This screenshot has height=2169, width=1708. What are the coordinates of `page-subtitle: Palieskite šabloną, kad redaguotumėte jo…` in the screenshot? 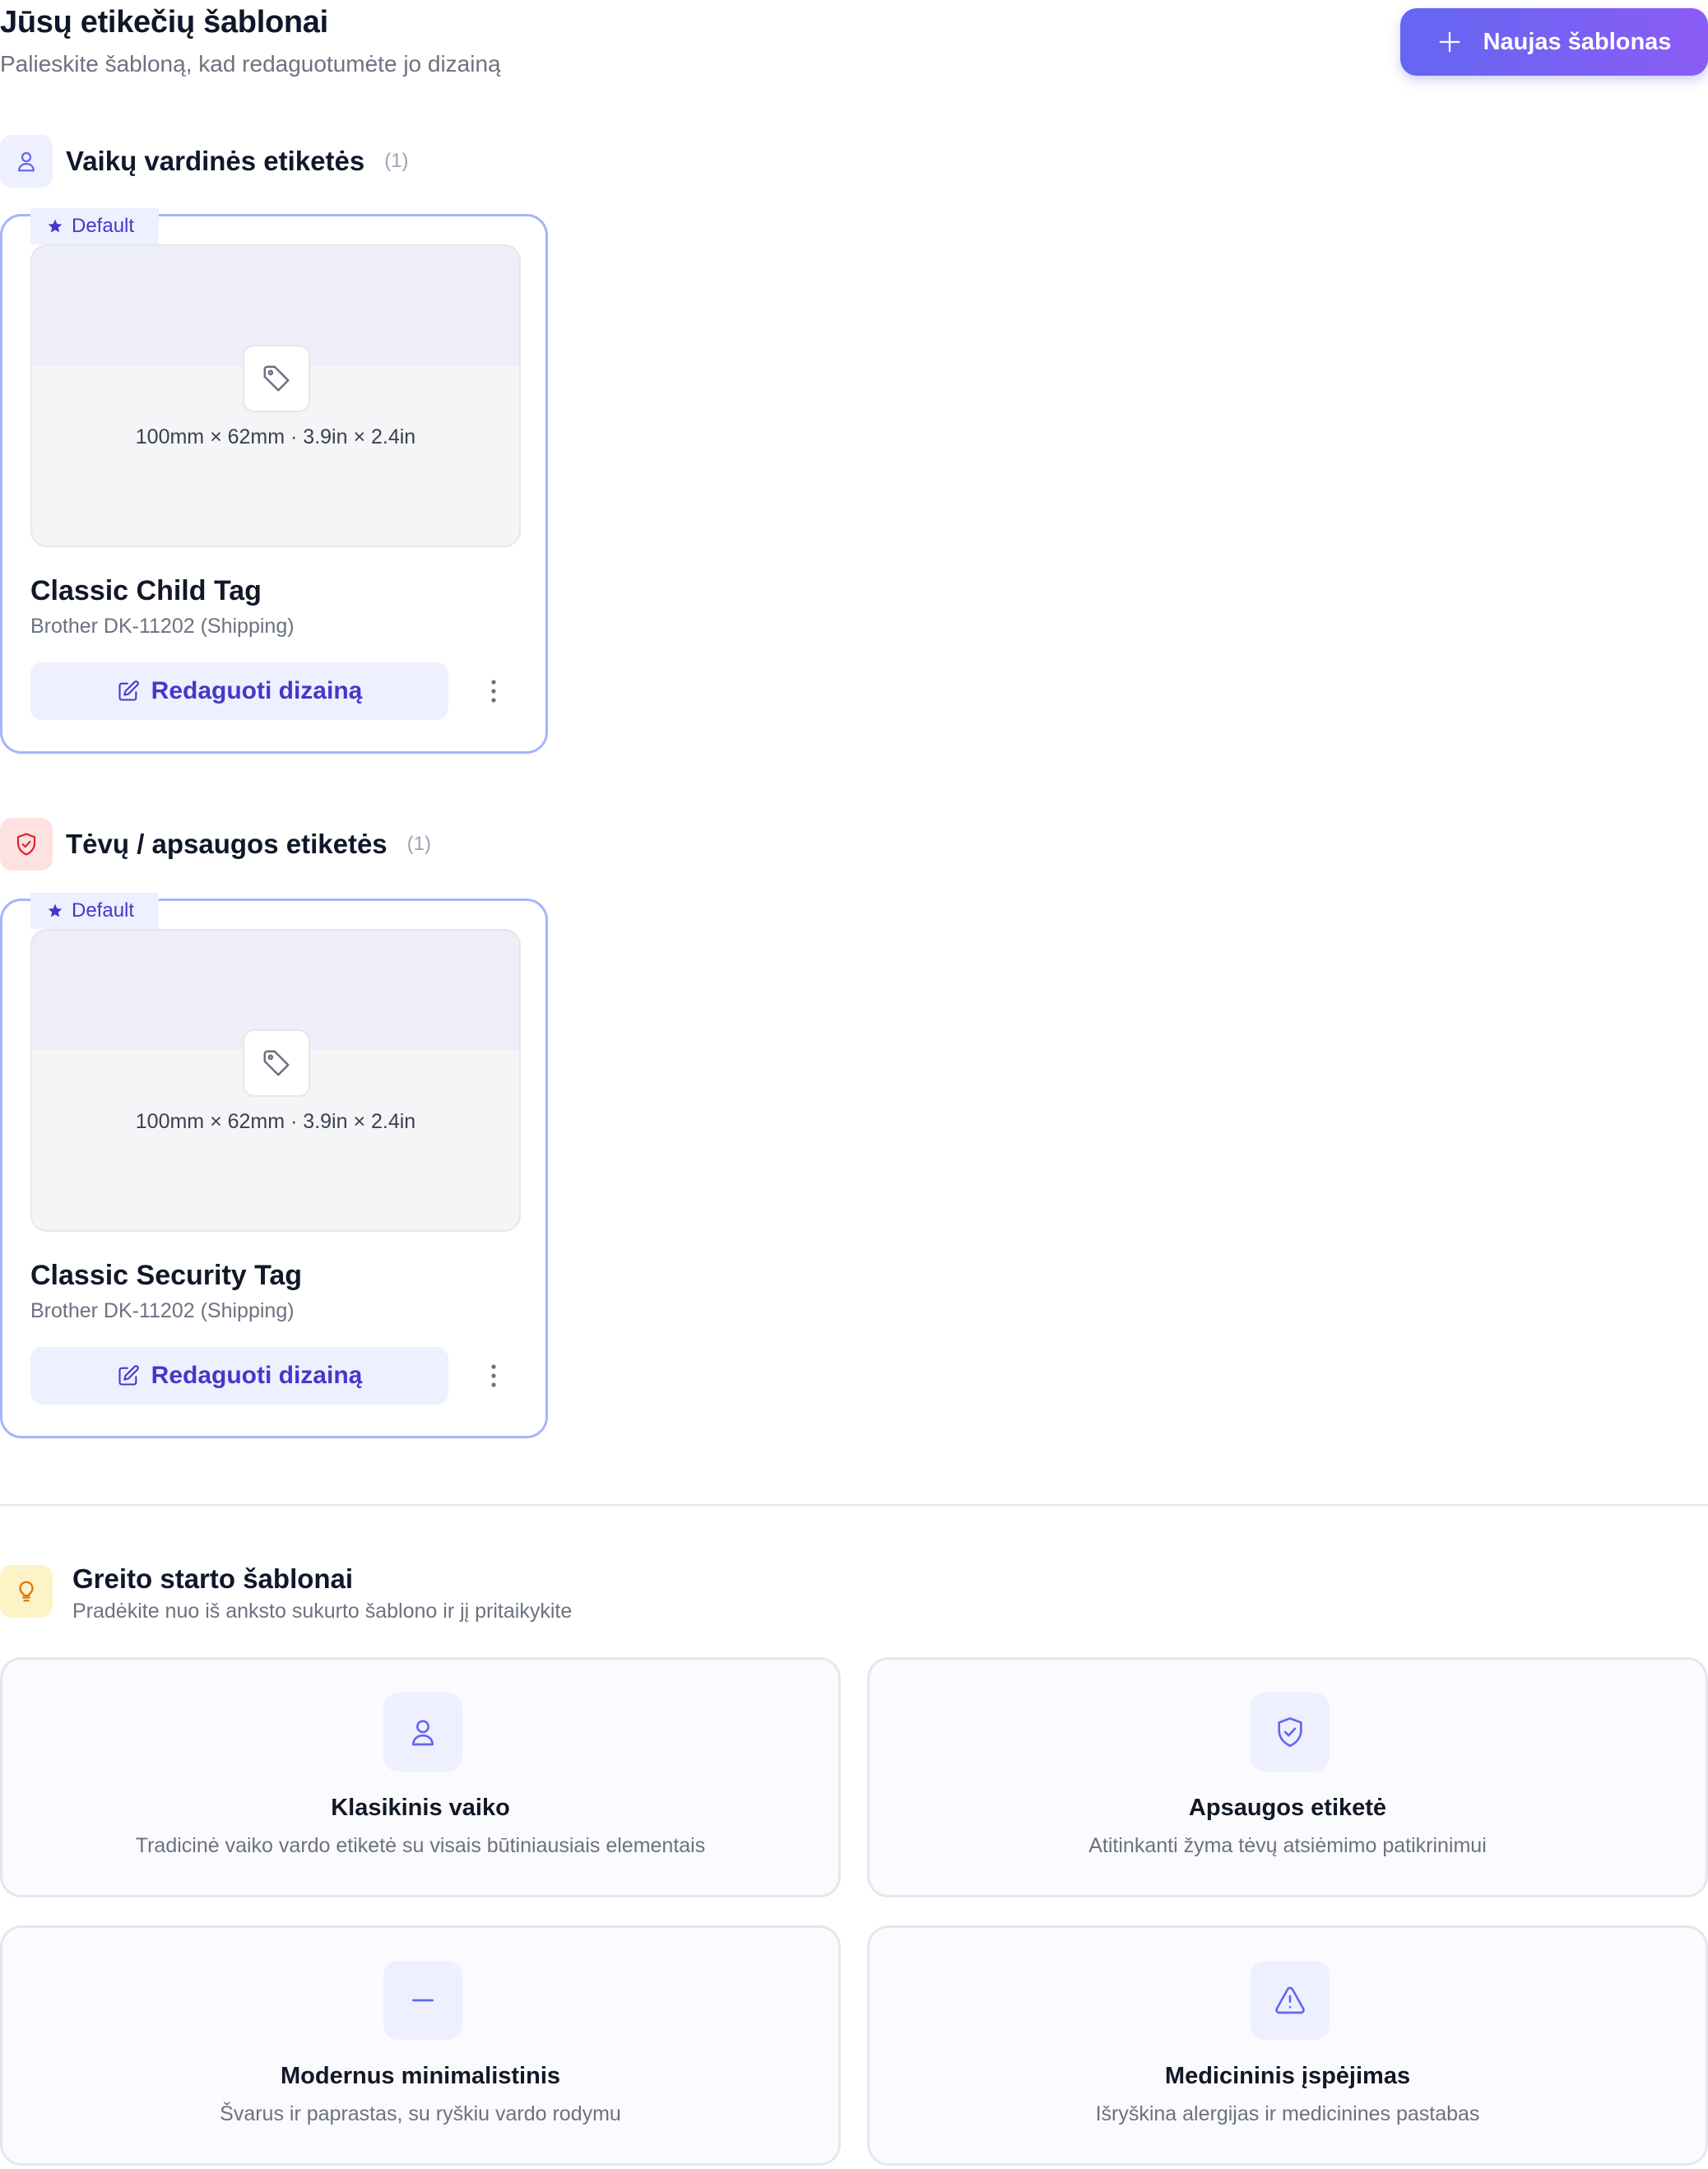 It's located at (250, 64).